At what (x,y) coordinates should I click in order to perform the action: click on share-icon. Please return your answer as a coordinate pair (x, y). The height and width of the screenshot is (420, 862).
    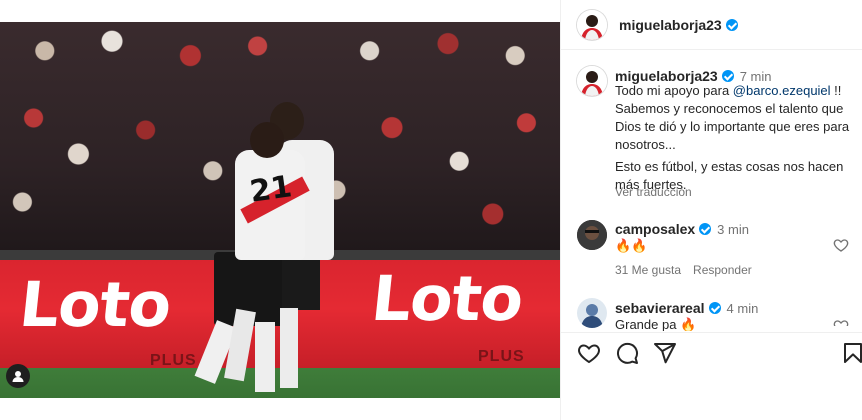
    Looking at the image, I should click on (665, 353).